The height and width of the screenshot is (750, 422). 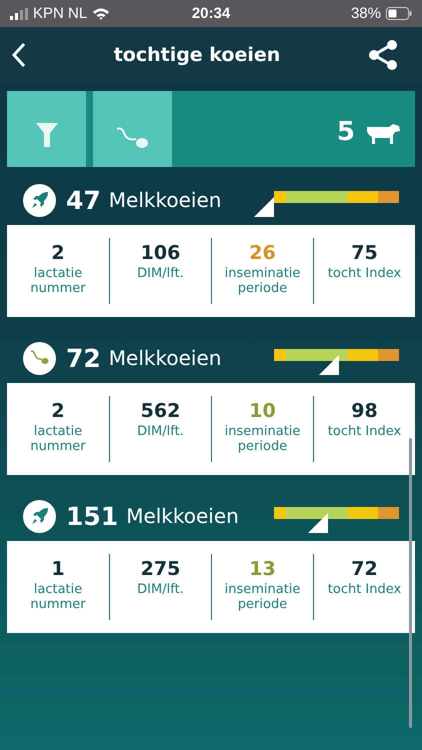 I want to click on cow-number: 72, so click(x=83, y=358).